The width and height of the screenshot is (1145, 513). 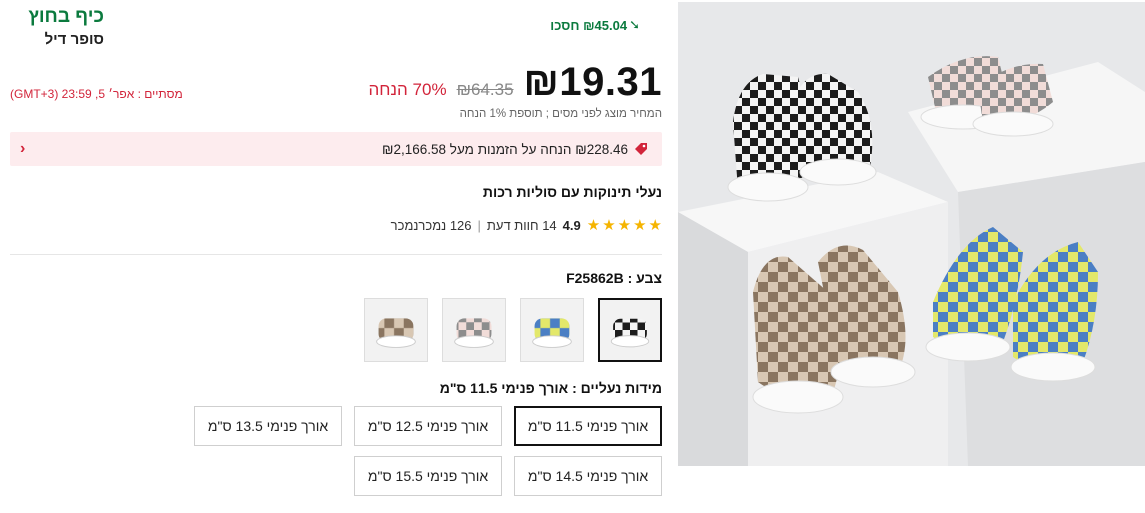 What do you see at coordinates (634, 24) in the screenshot?
I see `down-arrow-icon: ➘` at bounding box center [634, 24].